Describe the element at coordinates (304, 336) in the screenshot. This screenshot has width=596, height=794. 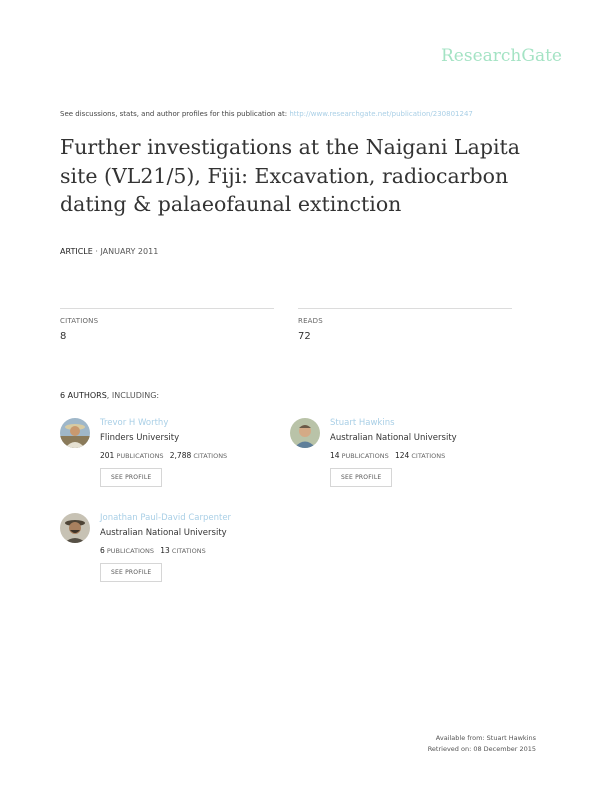
I see `reads-value: 72` at that location.